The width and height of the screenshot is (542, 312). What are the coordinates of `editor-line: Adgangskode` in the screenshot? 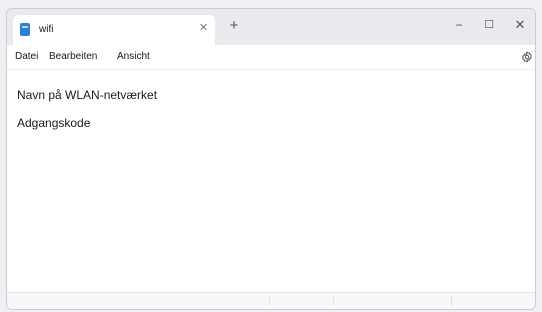 It's located at (54, 123).